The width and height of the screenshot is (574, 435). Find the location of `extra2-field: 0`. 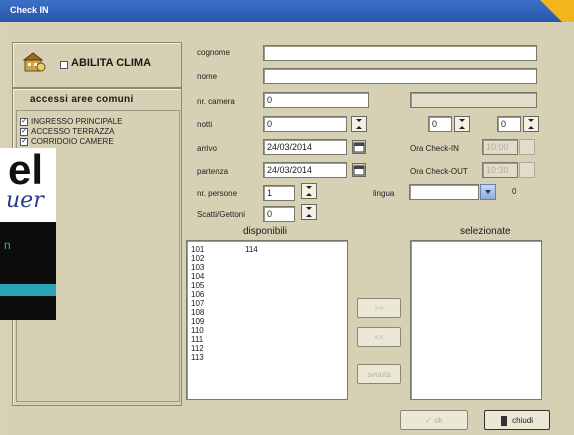

extra2-field: 0 is located at coordinates (509, 124).